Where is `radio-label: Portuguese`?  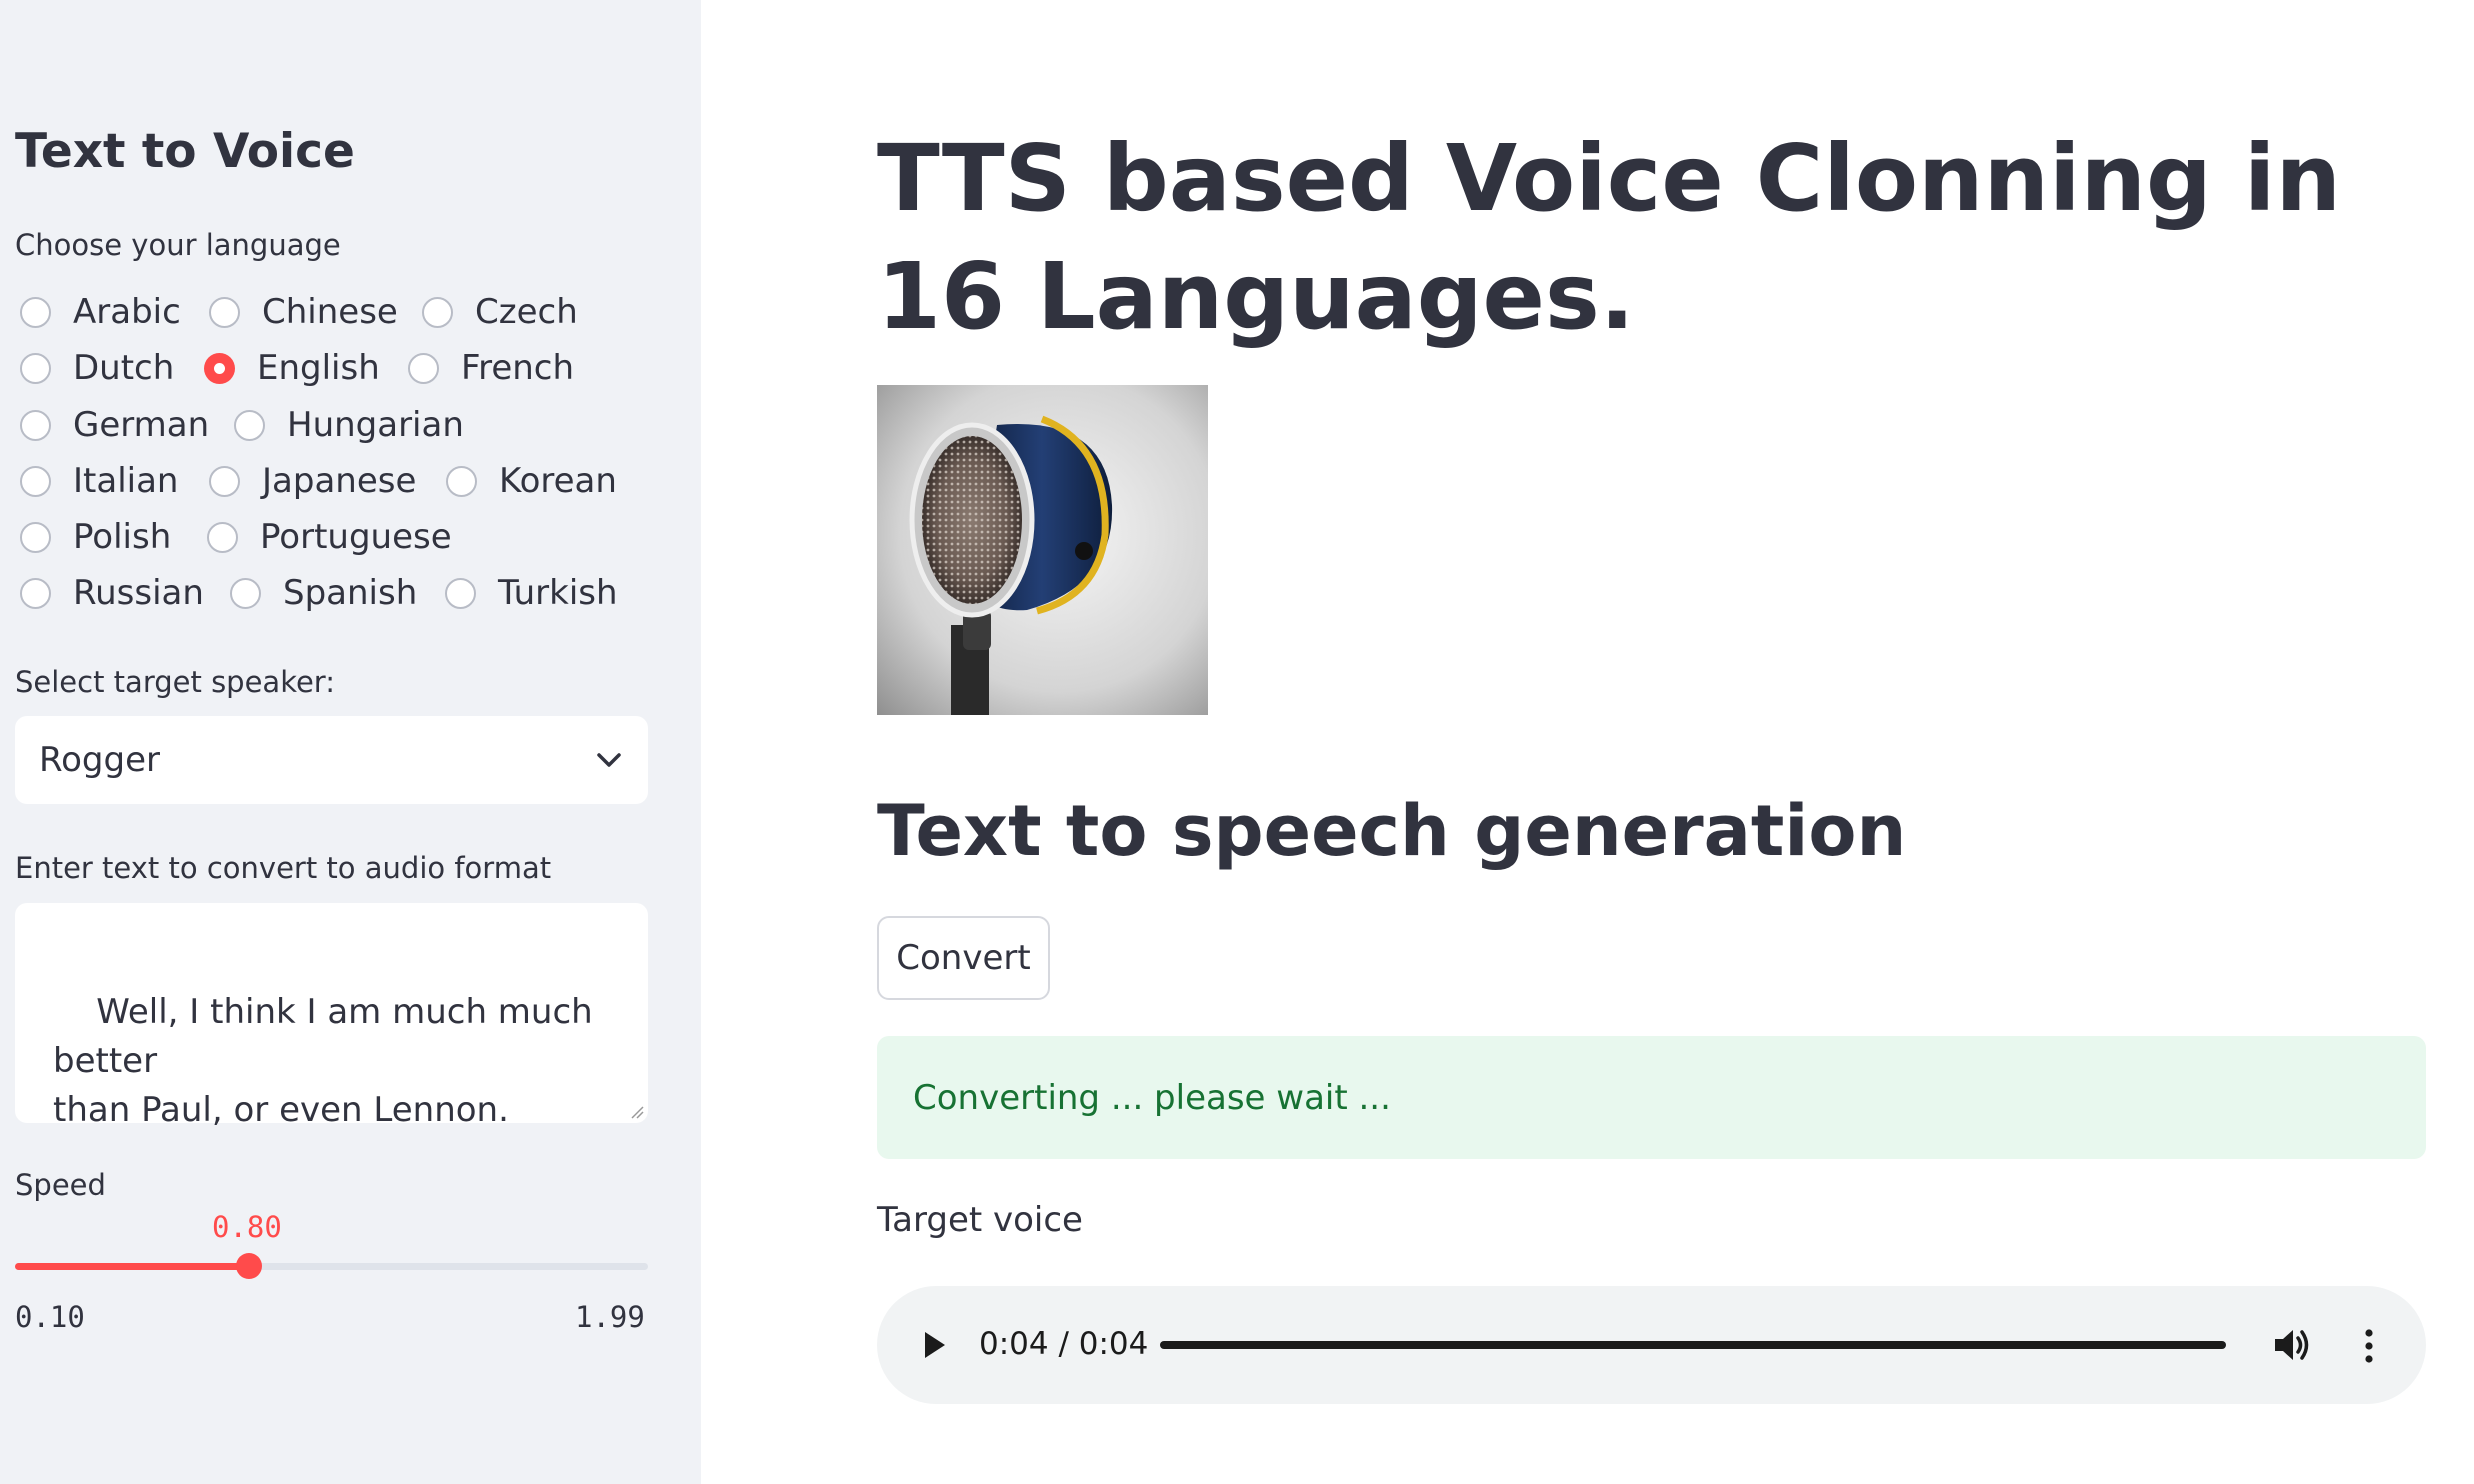 radio-label: Portuguese is located at coordinates (356, 537).